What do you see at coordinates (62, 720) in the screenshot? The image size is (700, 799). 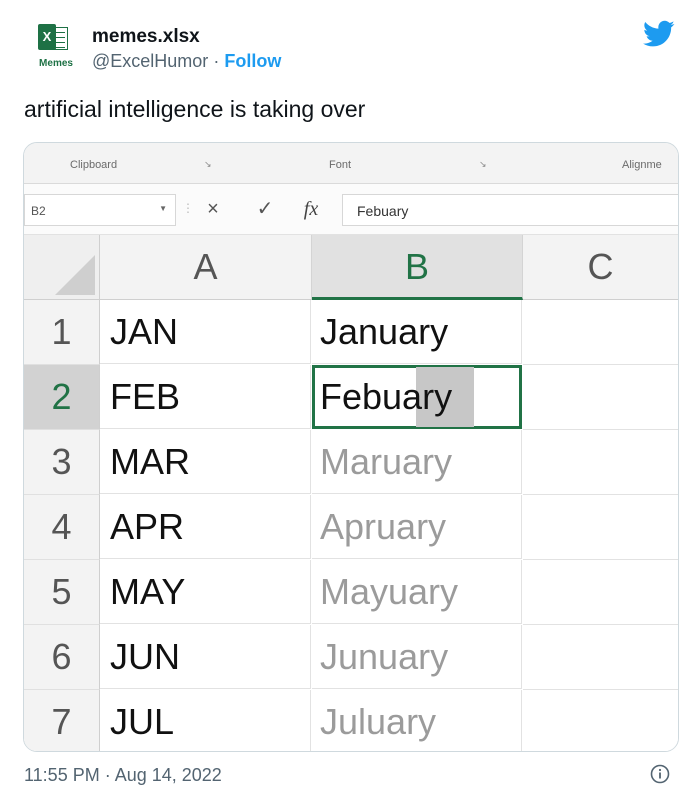 I see `row-header: 7` at bounding box center [62, 720].